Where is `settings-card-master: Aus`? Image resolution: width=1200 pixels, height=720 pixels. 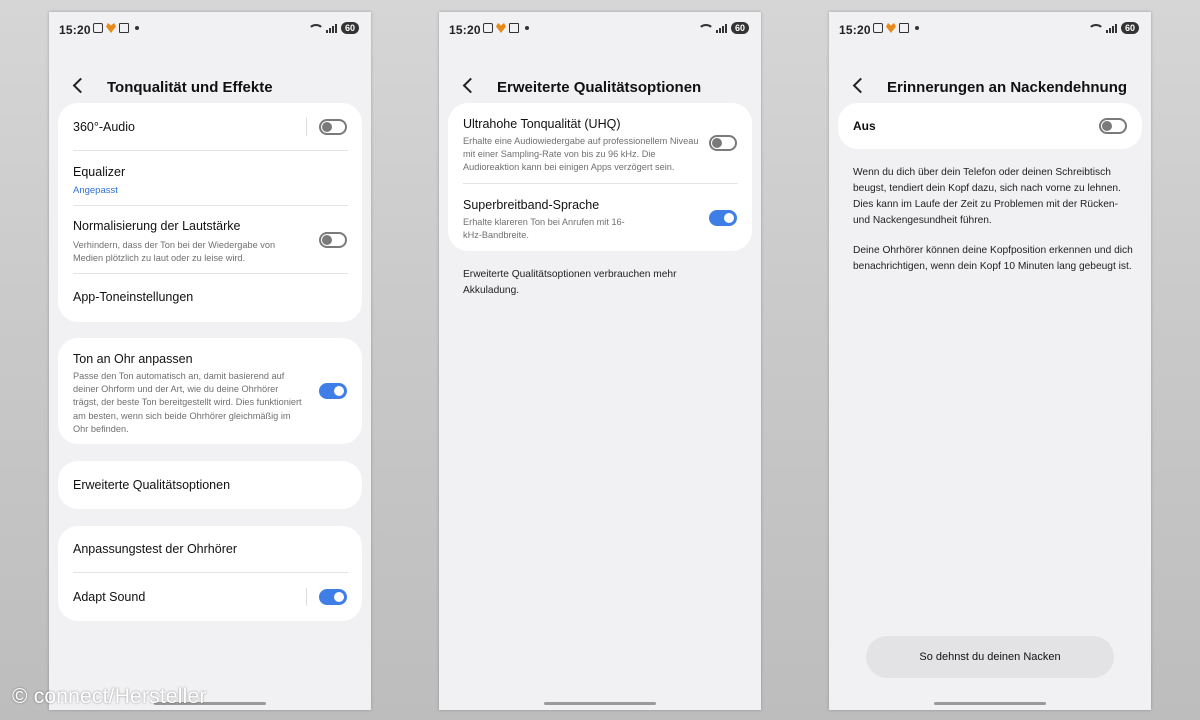
settings-card-master: Aus is located at coordinates (990, 126).